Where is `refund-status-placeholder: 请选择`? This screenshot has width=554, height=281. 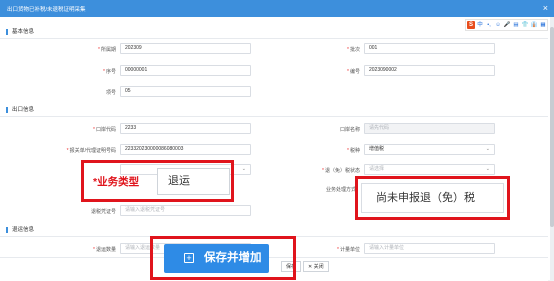
refund-status-placeholder: 请选择 is located at coordinates (377, 169).